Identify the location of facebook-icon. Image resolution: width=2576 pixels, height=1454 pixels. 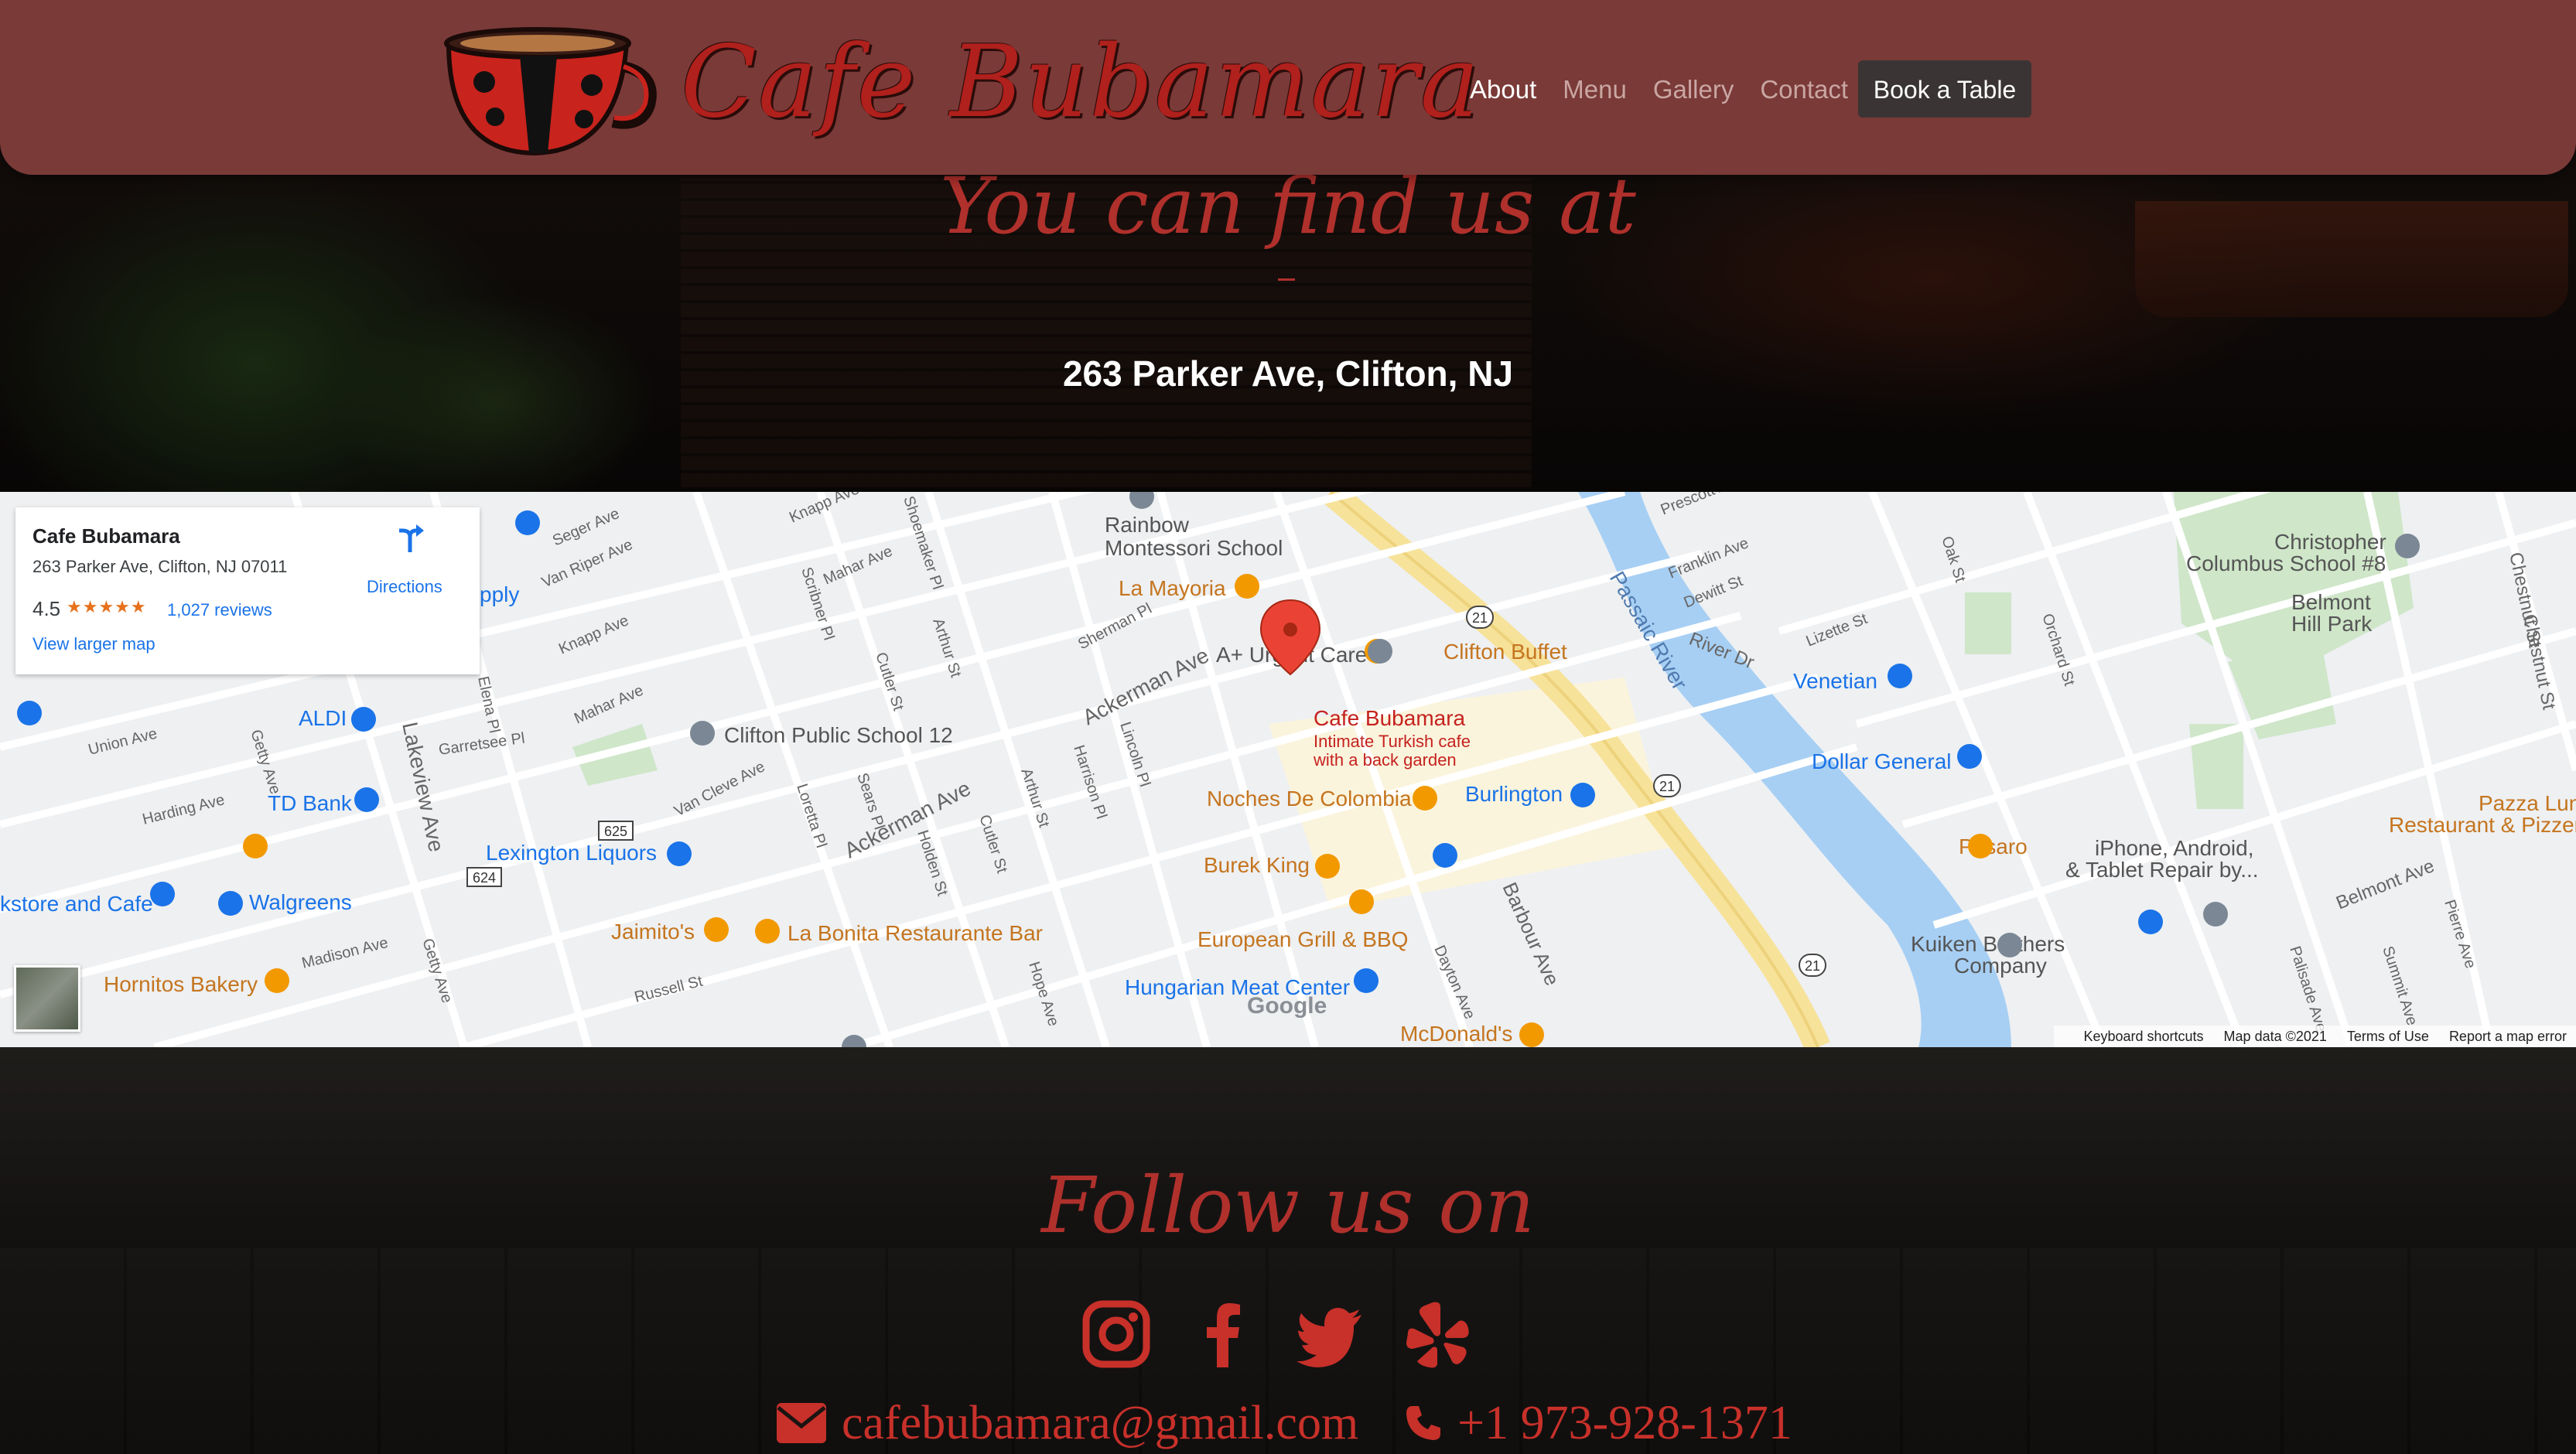
(1223, 1334).